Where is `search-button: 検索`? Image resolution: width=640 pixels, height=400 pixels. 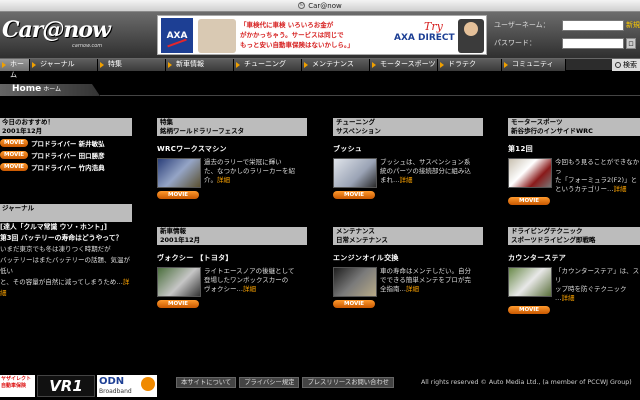 search-button: 検索 is located at coordinates (626, 65).